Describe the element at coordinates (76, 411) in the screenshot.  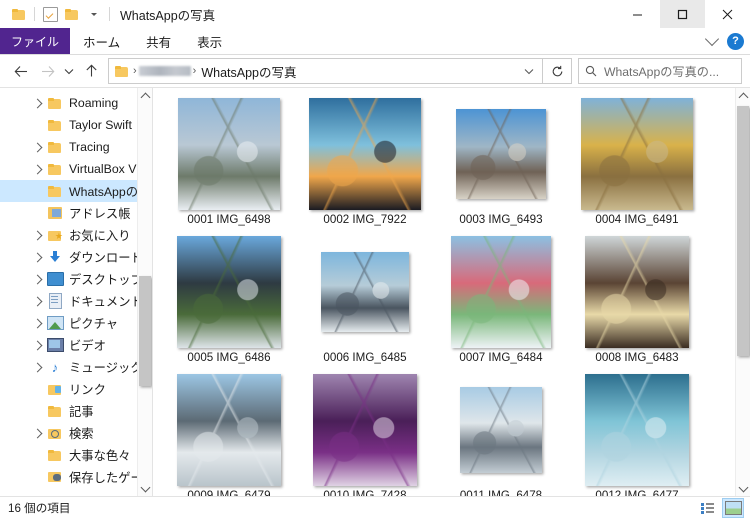
I see `nav-item-15: 記事` at that location.